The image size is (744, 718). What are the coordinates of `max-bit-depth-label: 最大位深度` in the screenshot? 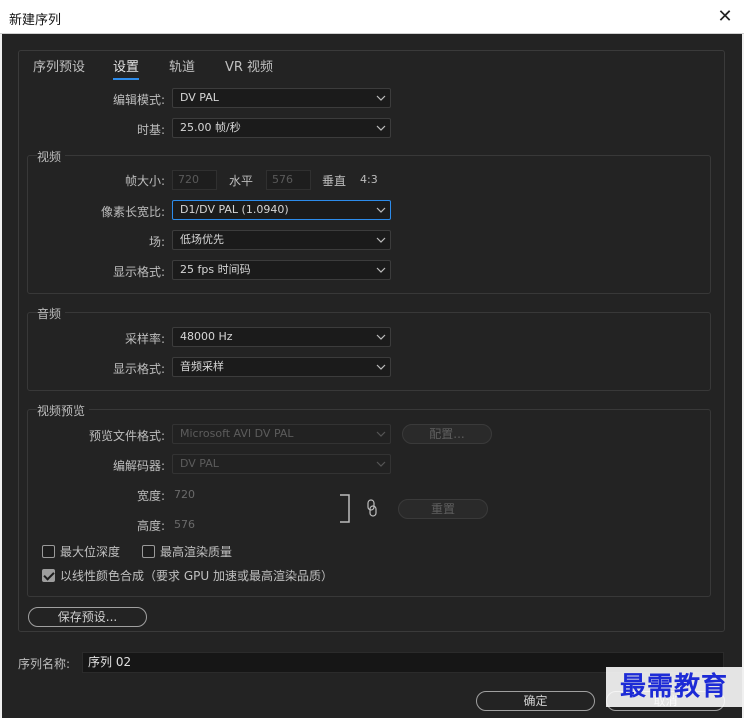 It's located at (90, 552).